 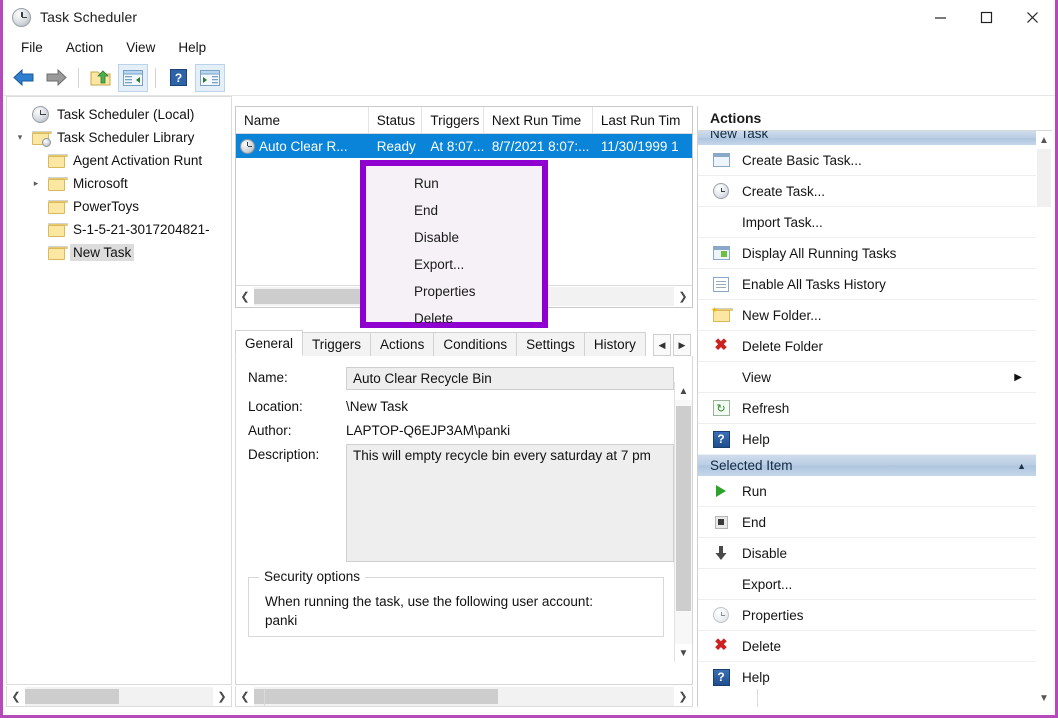 I want to click on show-hide-action-pane-icon, so click(x=210, y=77).